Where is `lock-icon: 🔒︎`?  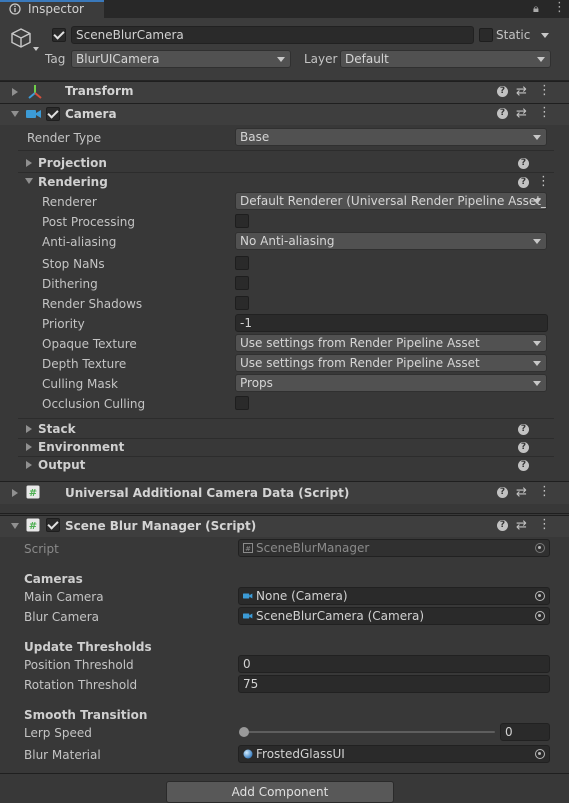
lock-icon: 🔒︎ is located at coordinates (536, 9).